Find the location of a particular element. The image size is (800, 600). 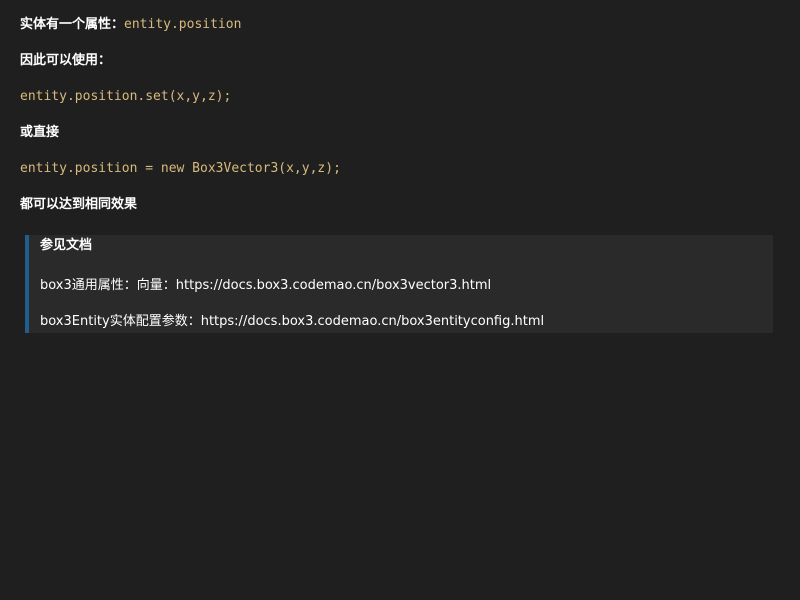

or-label: 或直接 is located at coordinates (40, 132).